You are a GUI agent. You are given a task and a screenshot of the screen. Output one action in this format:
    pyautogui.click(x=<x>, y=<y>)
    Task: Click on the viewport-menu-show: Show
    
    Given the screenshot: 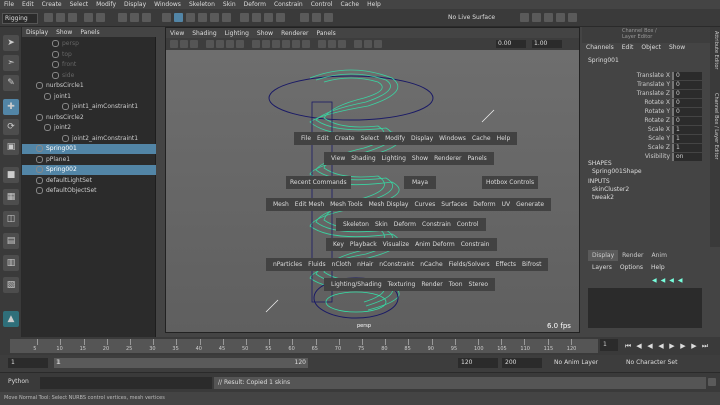 What is the action you would take?
    pyautogui.click(x=265, y=33)
    